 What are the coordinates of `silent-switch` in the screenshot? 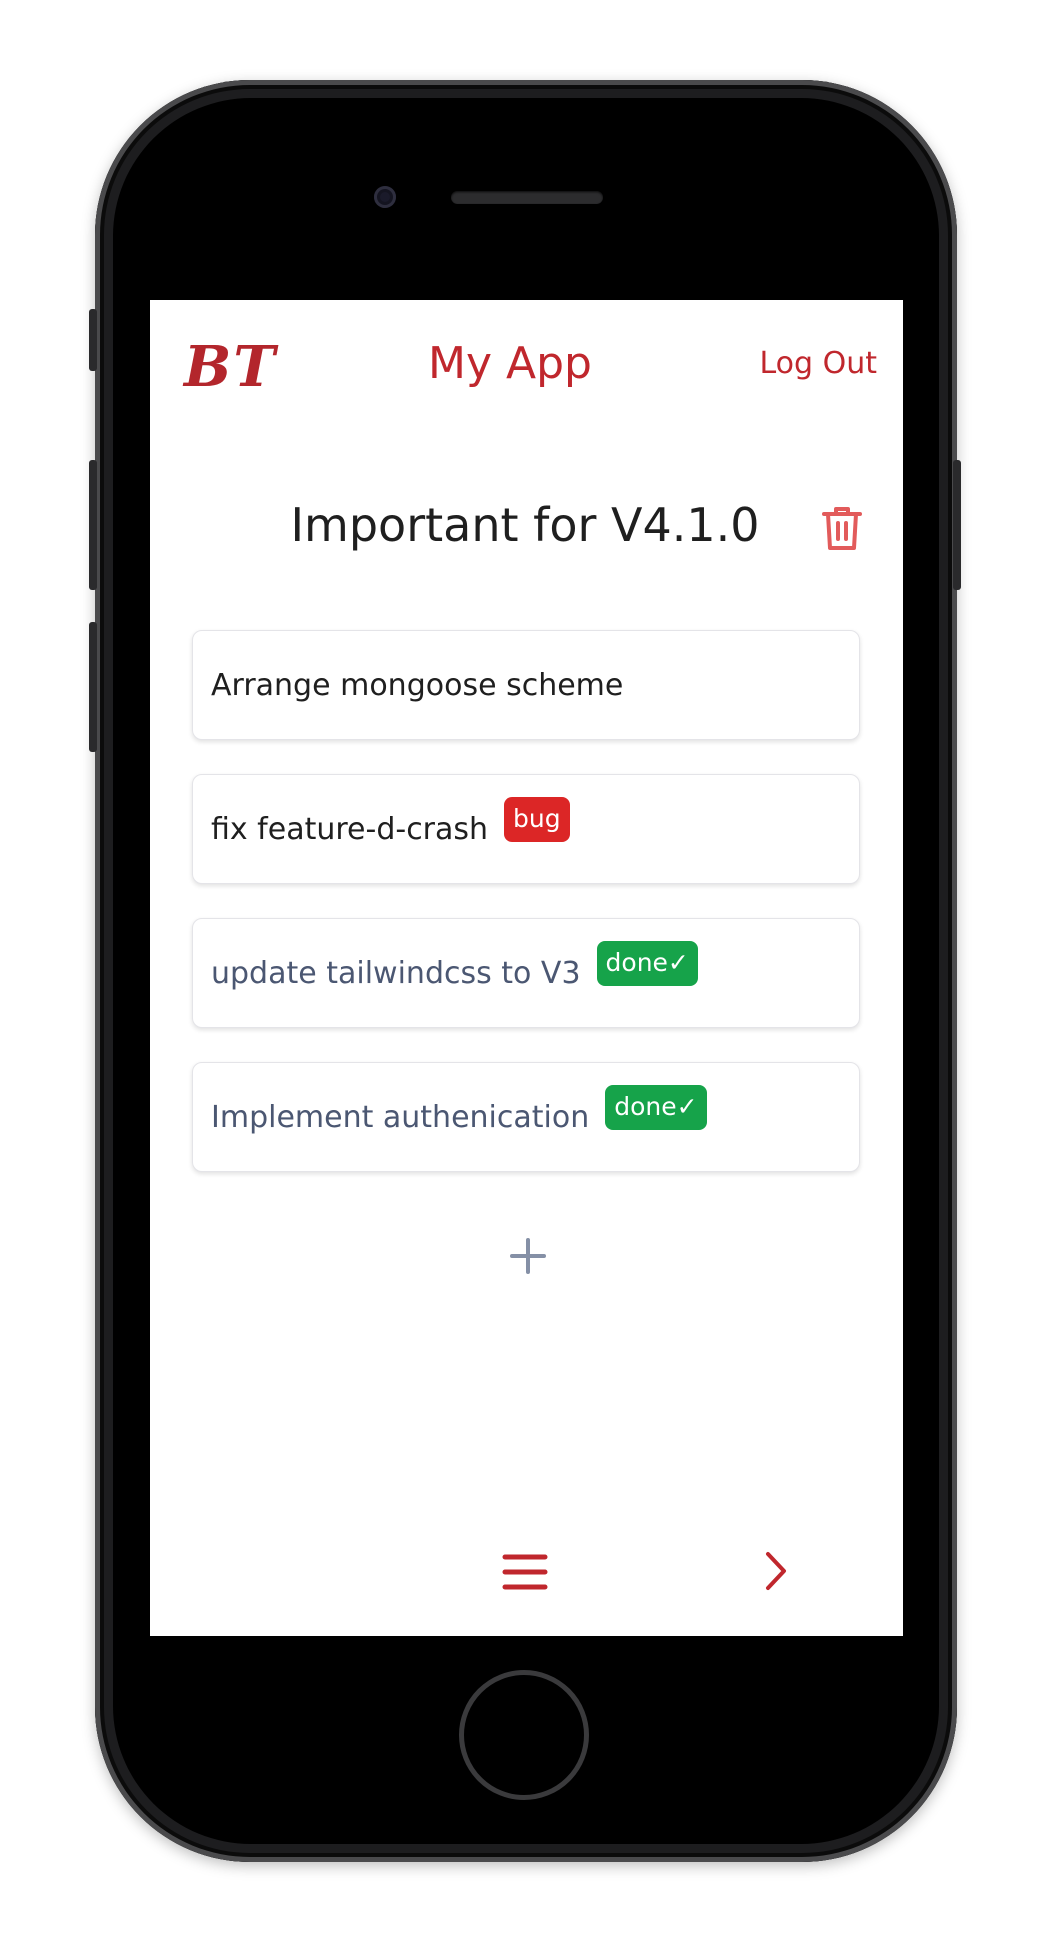 It's located at (93, 340).